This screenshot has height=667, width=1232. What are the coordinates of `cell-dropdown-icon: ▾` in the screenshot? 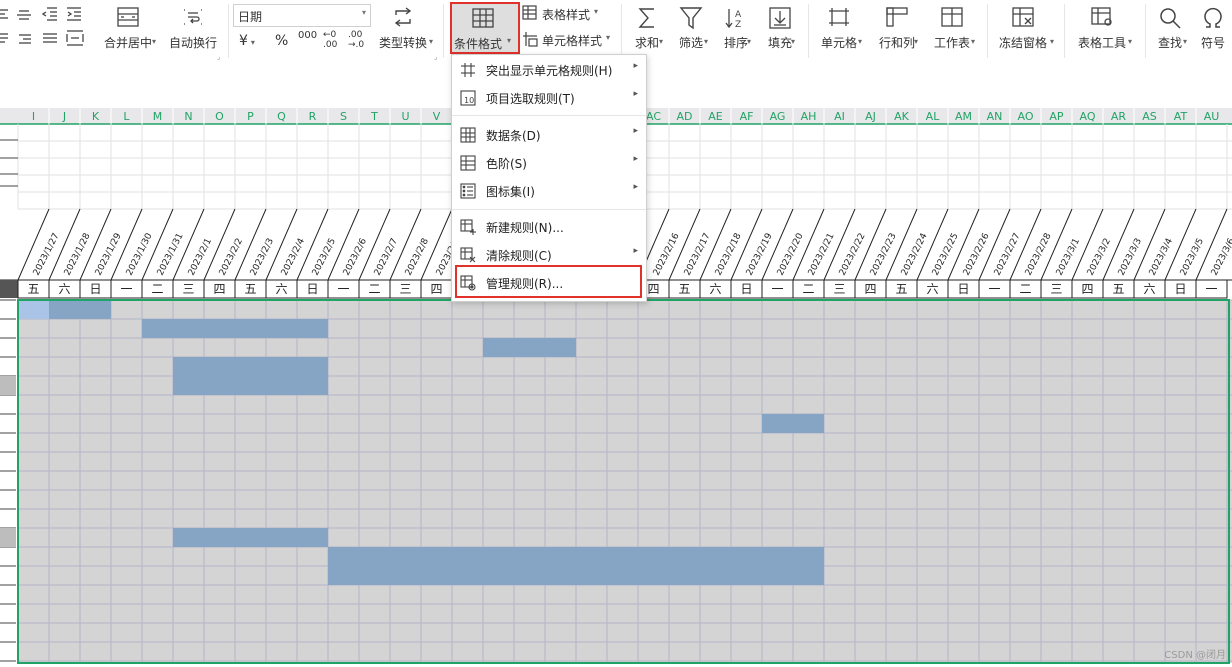 It's located at (860, 41).